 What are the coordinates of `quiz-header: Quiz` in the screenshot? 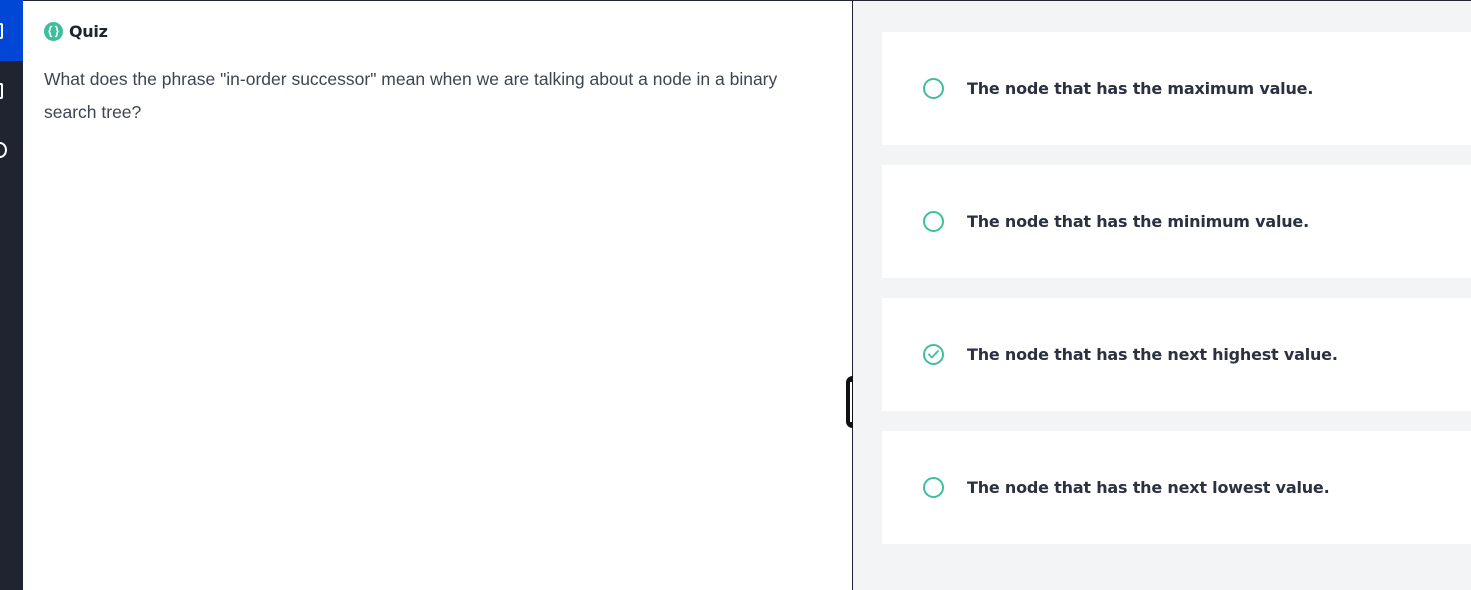 It's located at (76, 31).